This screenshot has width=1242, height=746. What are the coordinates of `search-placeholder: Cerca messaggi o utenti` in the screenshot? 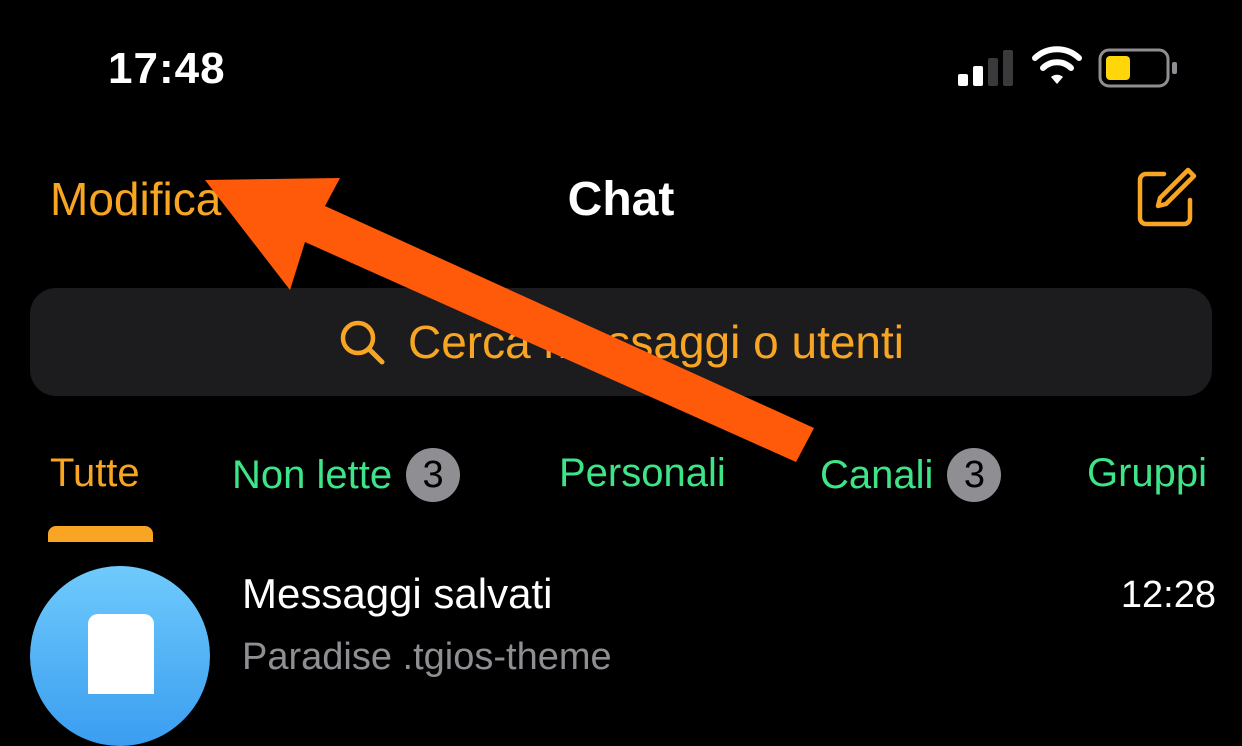 It's located at (656, 342).